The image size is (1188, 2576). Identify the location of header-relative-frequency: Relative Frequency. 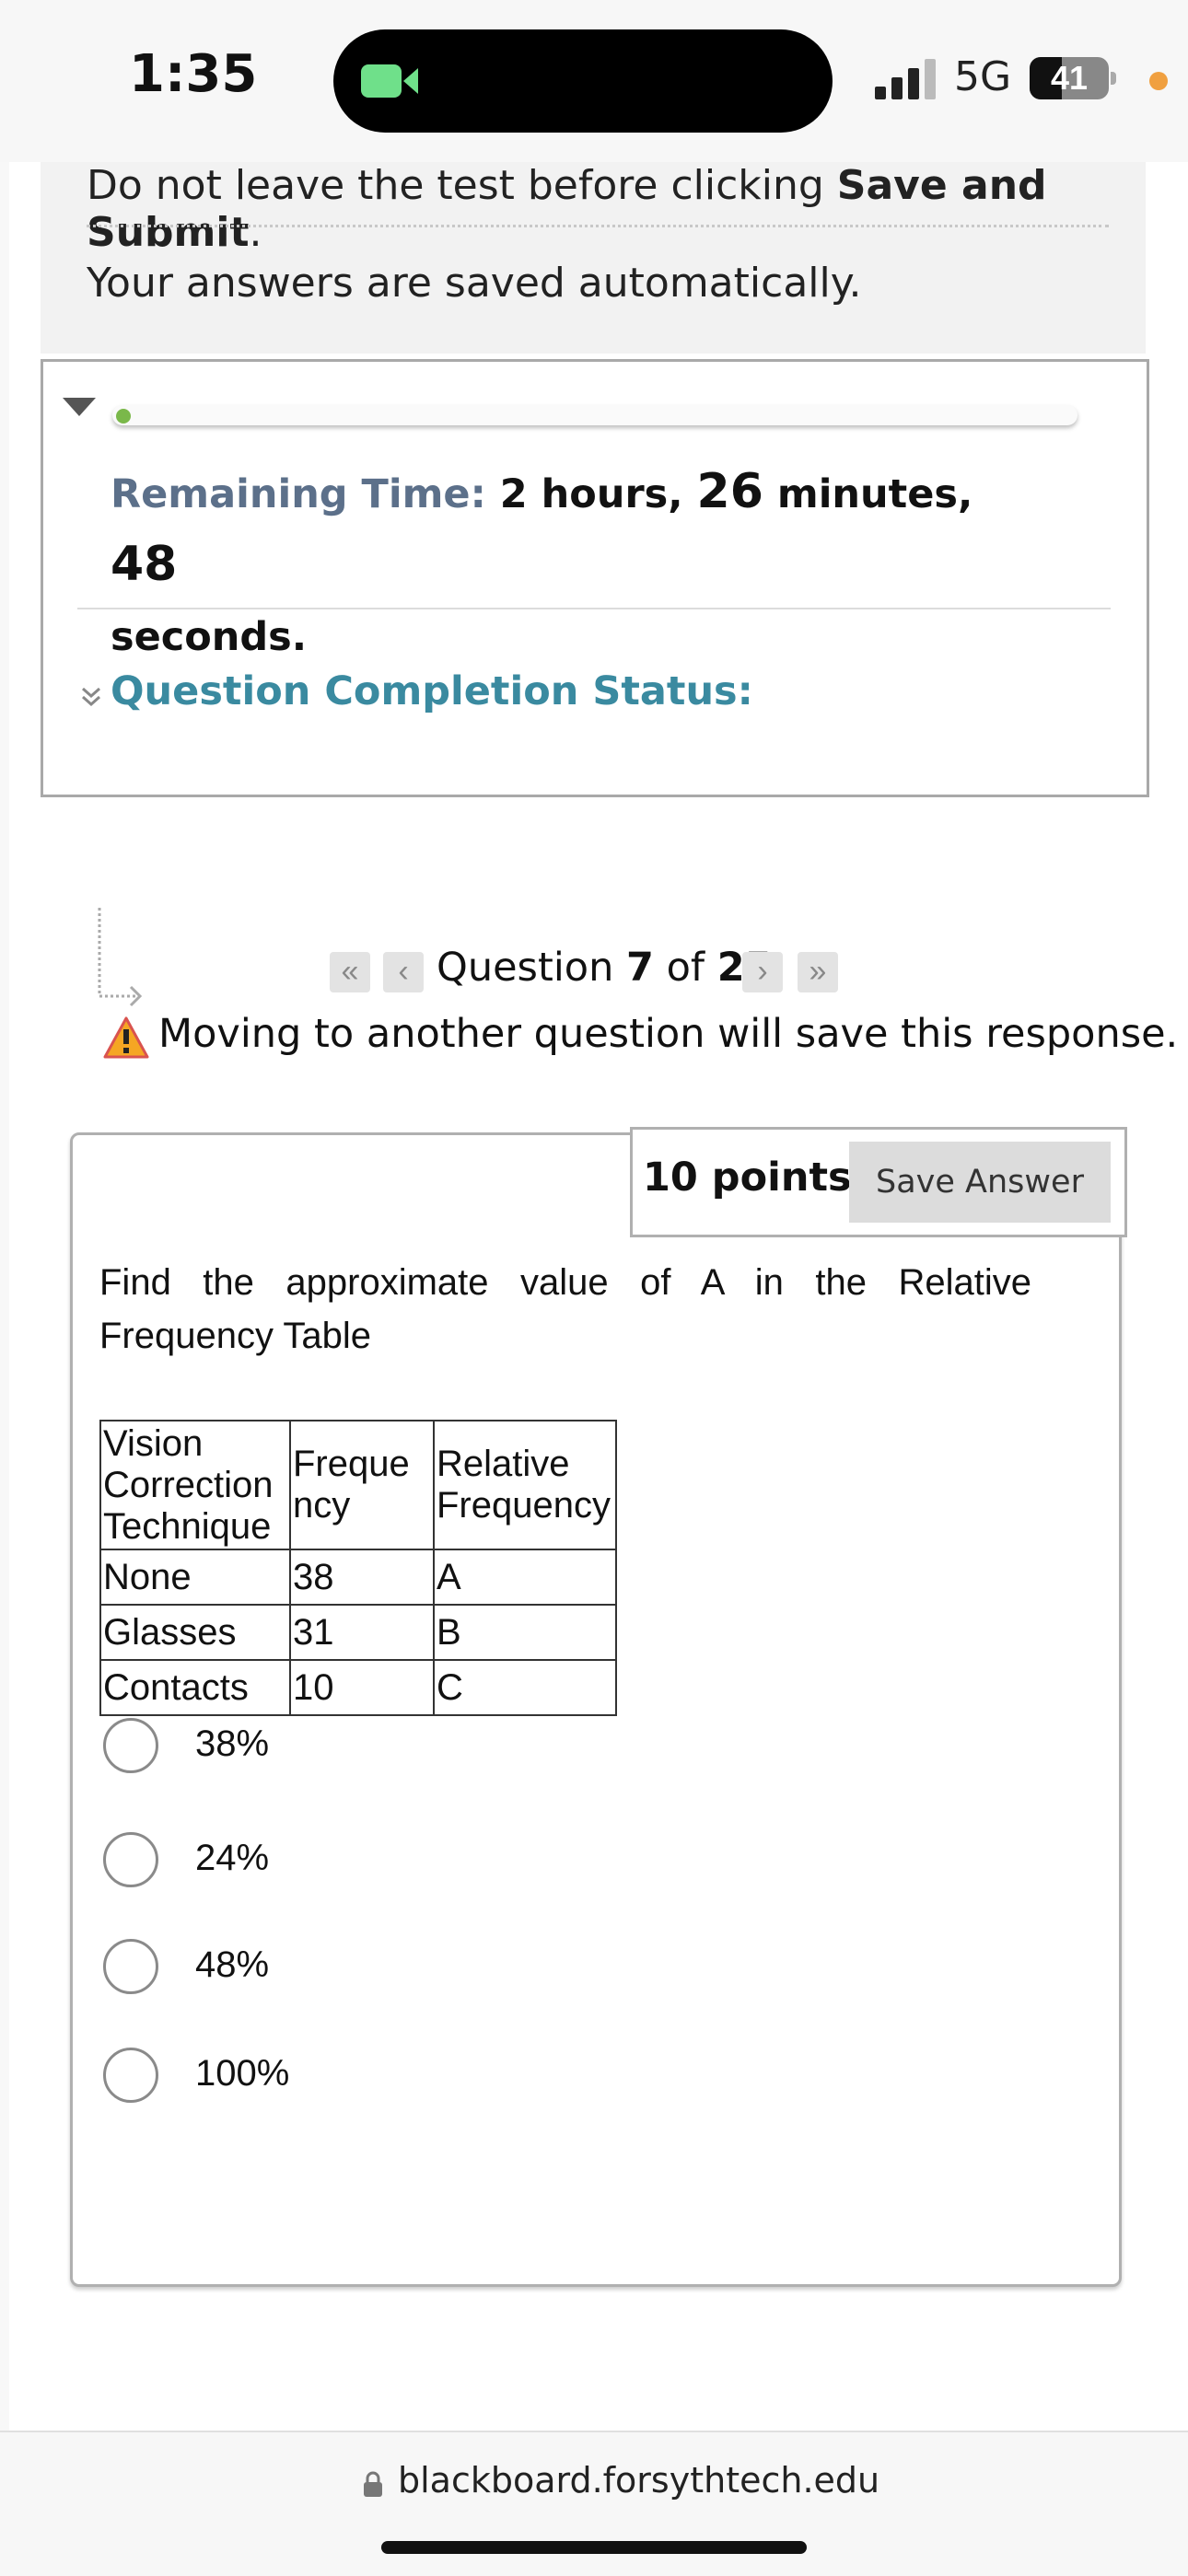
(525, 1485).